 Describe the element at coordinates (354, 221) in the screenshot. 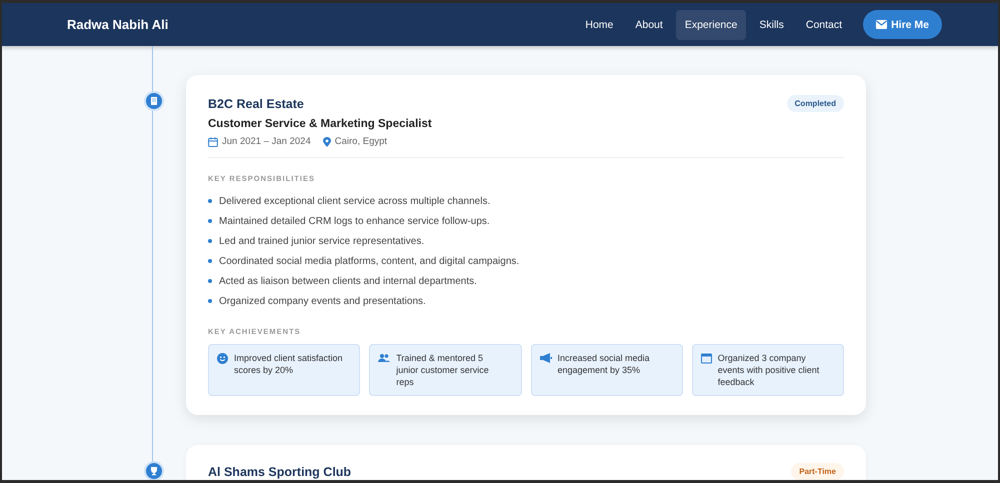

I see `responsibility-item: Maintained detailed CRM logs to enhance service follow-ups.` at that location.